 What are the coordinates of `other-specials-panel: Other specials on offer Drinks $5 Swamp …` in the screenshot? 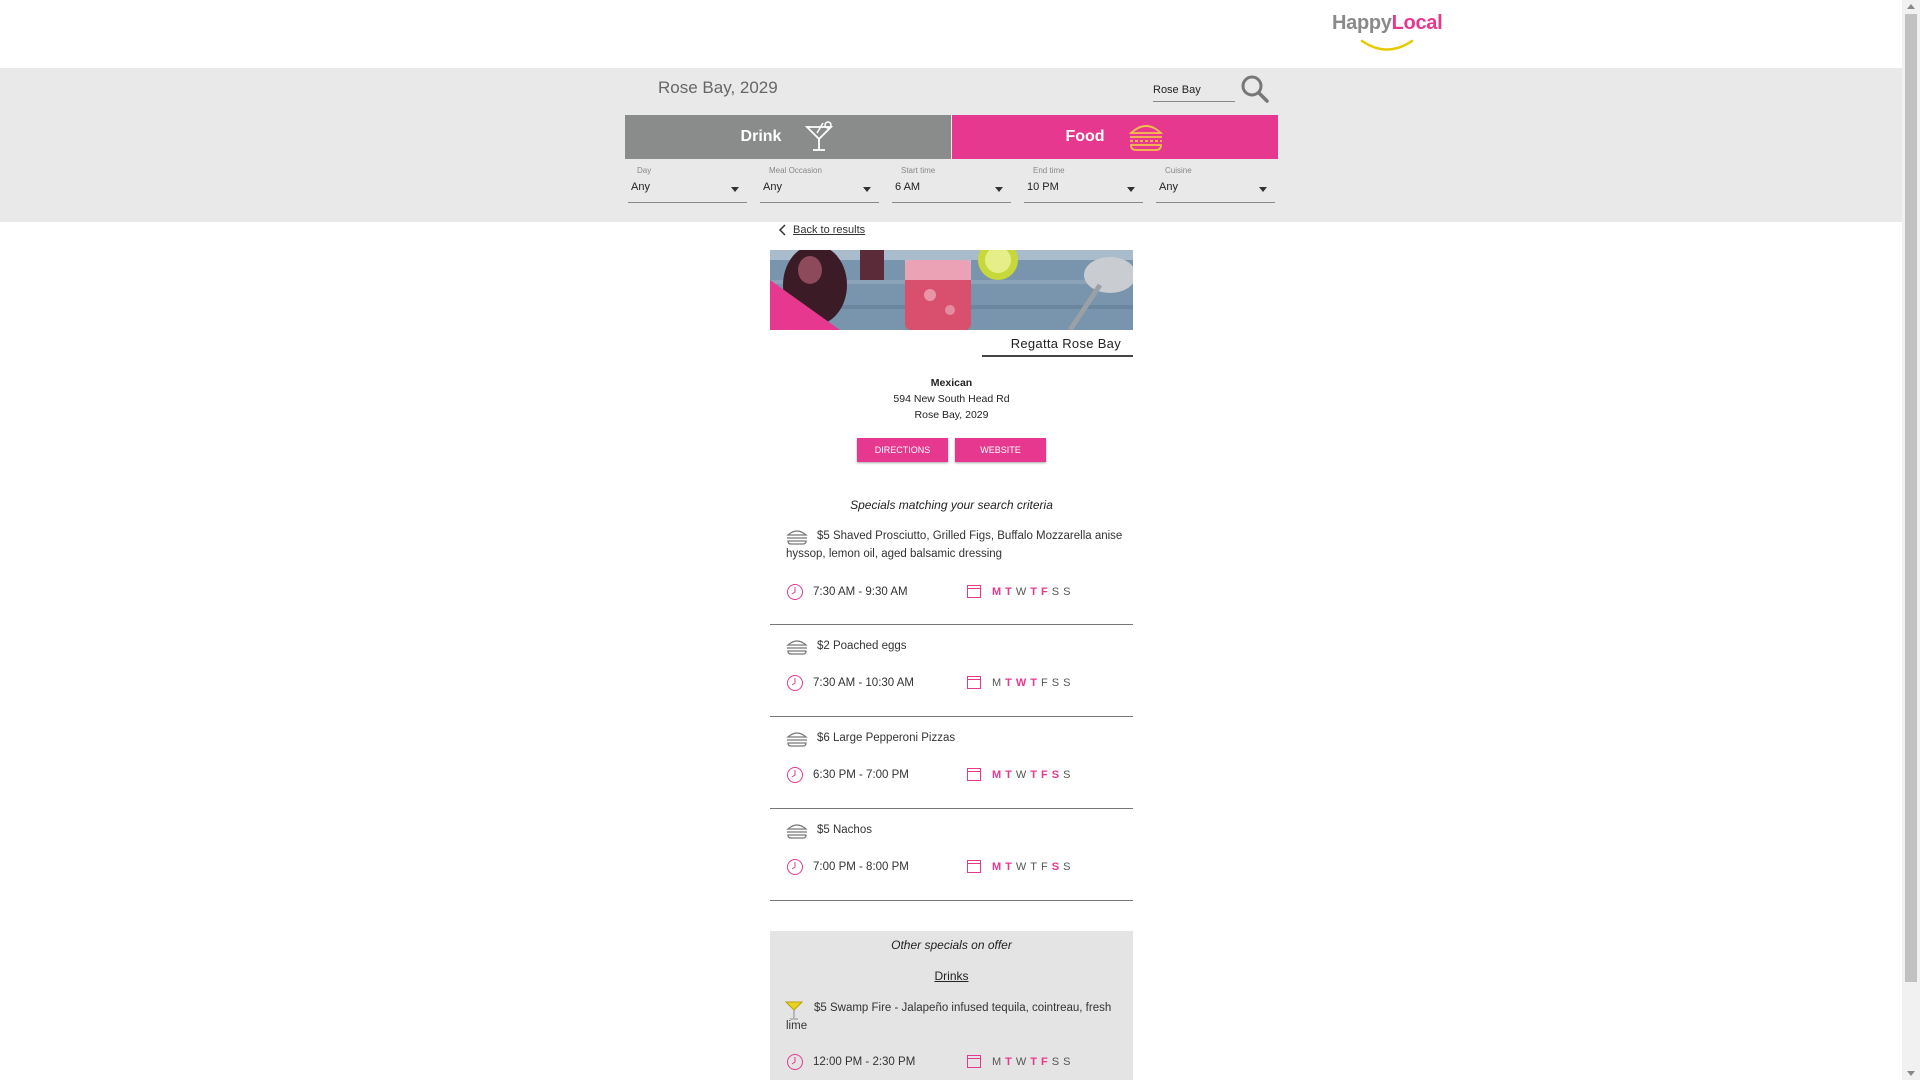 It's located at (951, 1005).